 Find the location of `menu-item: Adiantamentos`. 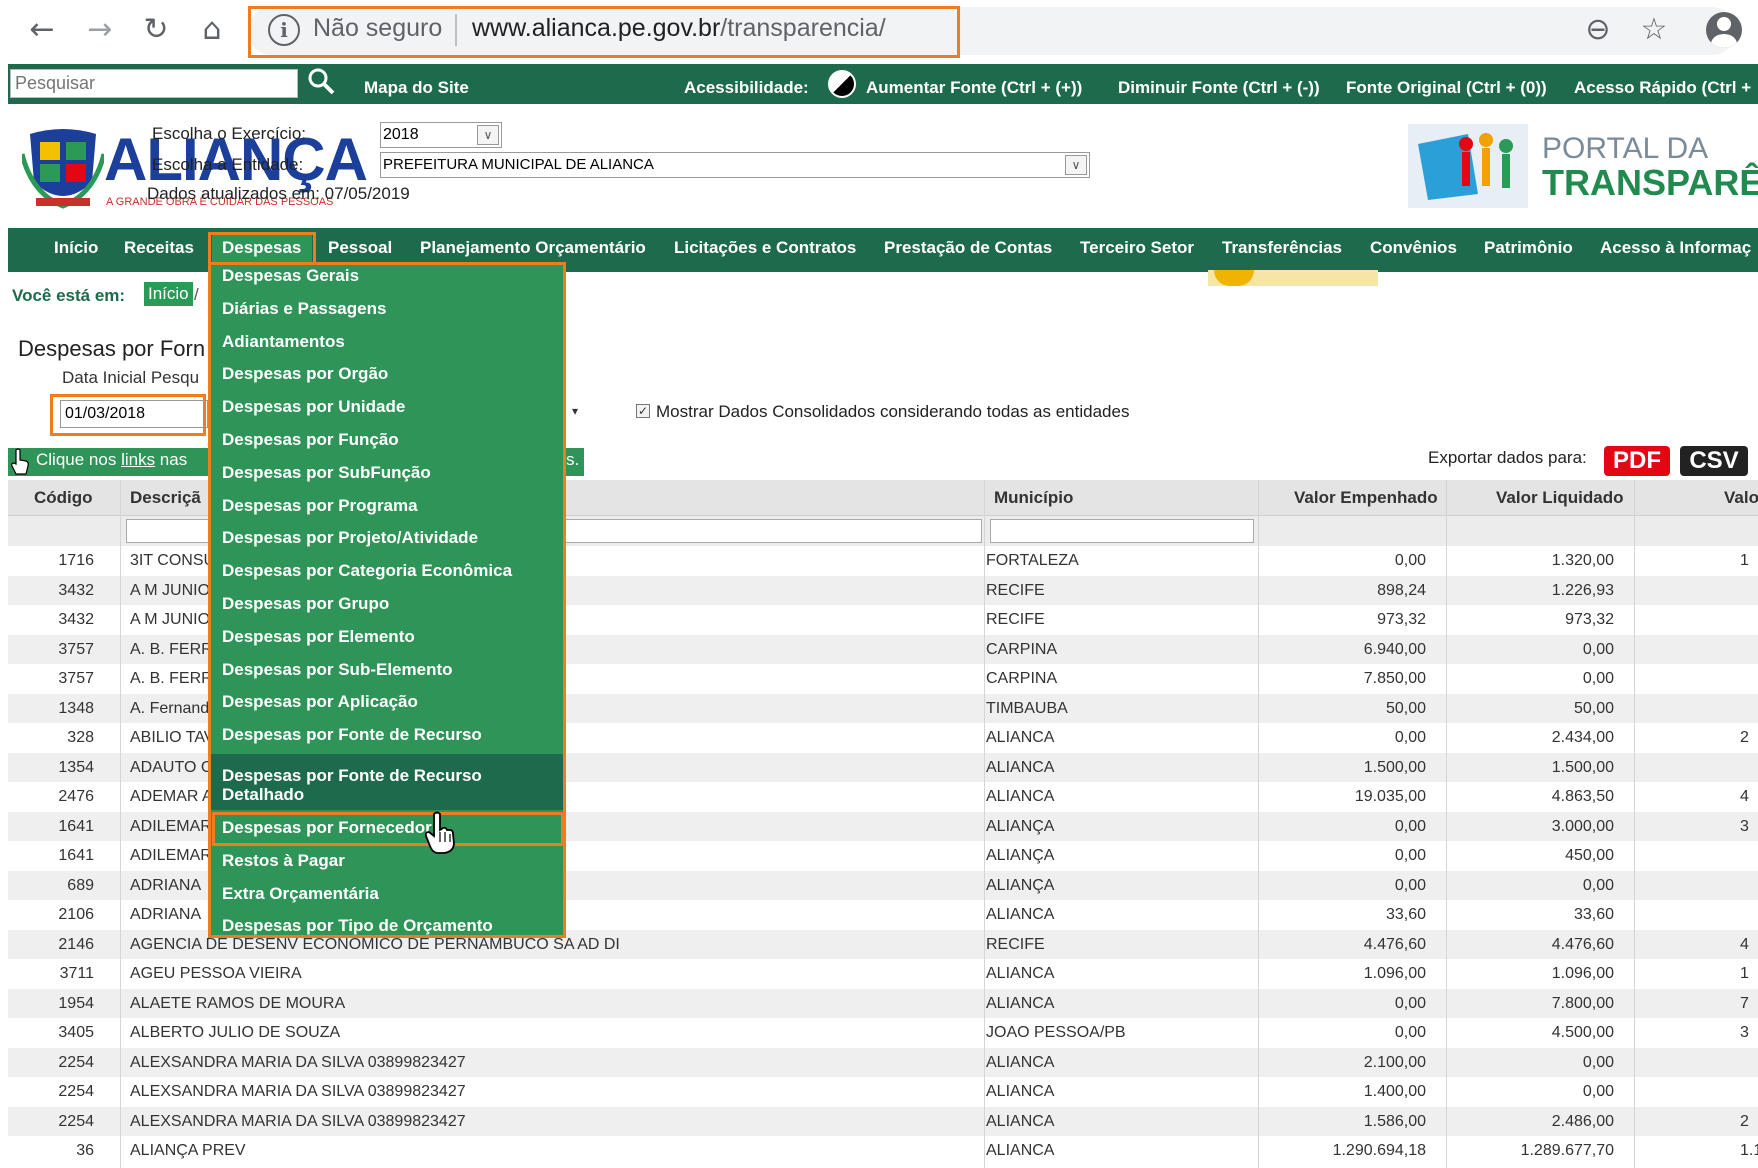

menu-item: Adiantamentos is located at coordinates (283, 342).